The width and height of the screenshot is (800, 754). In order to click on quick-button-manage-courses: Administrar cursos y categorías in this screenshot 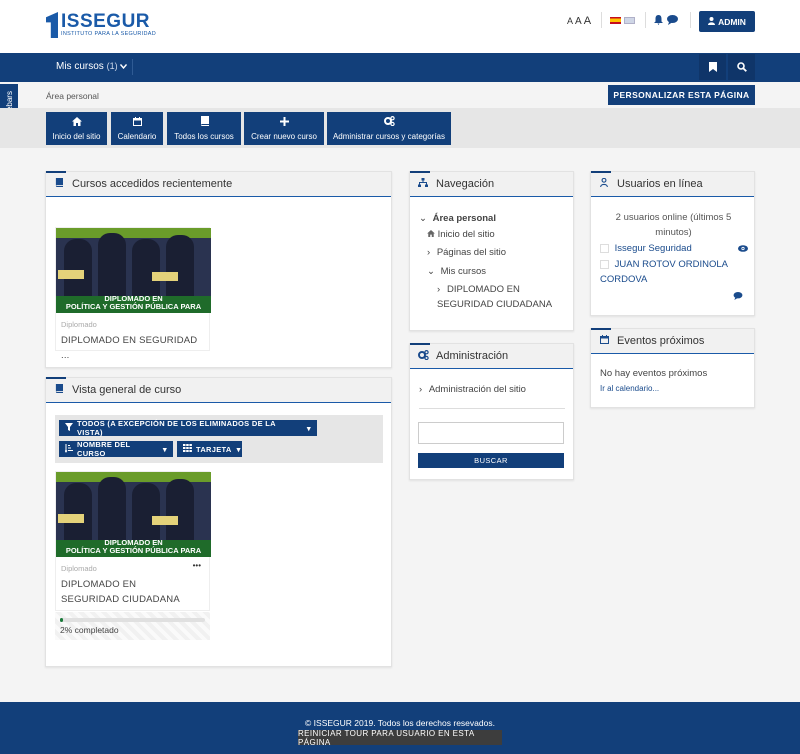, I will do `click(389, 128)`.